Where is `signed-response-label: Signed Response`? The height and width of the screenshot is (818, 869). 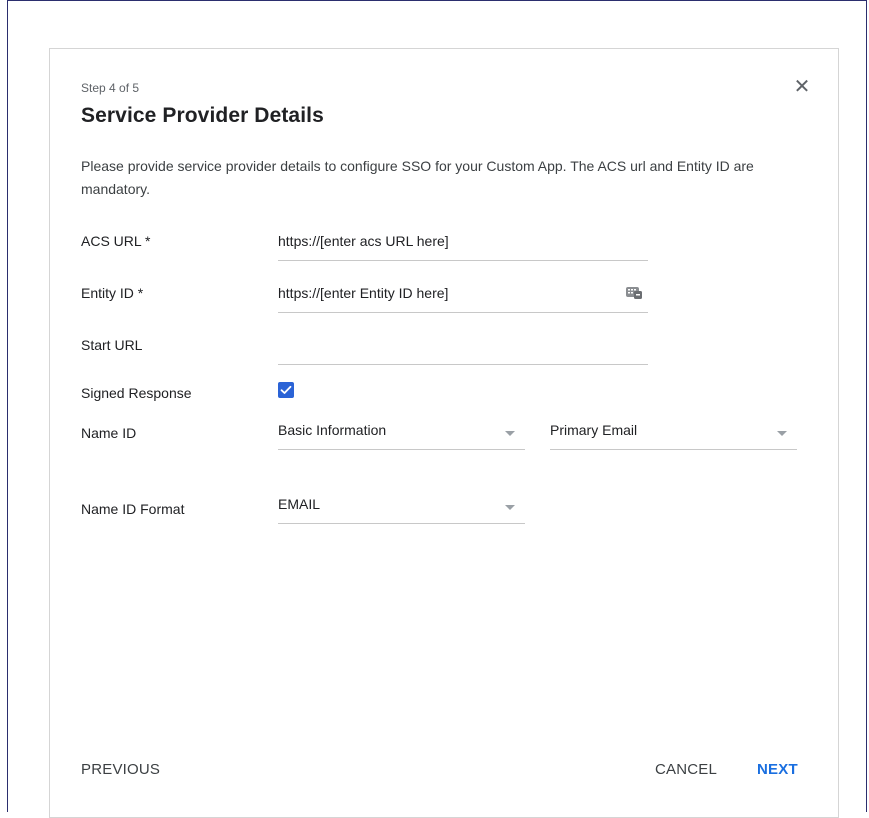
signed-response-label: Signed Response is located at coordinates (136, 393).